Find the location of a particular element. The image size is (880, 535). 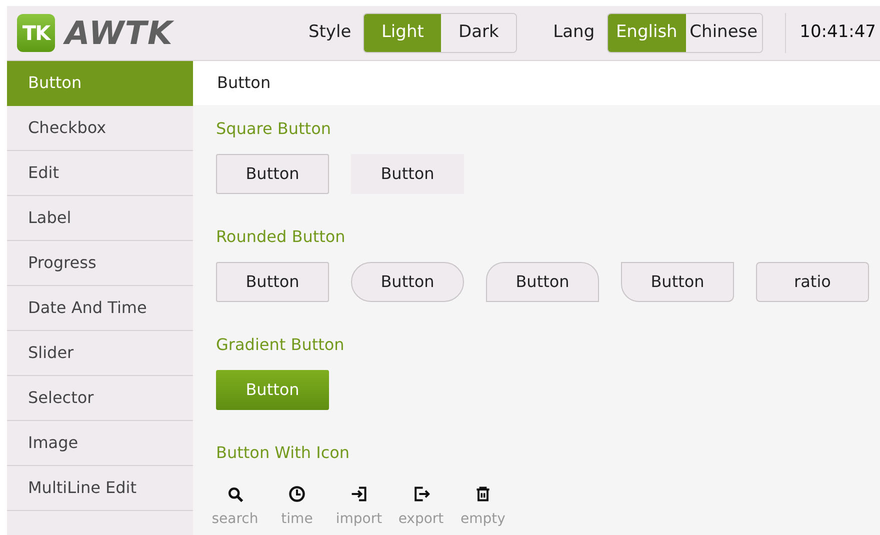

button: ratio is located at coordinates (812, 282).